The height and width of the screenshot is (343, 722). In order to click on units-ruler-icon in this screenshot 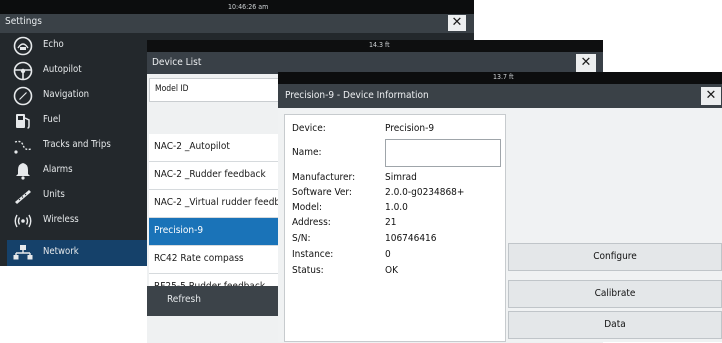, I will do `click(23, 197)`.